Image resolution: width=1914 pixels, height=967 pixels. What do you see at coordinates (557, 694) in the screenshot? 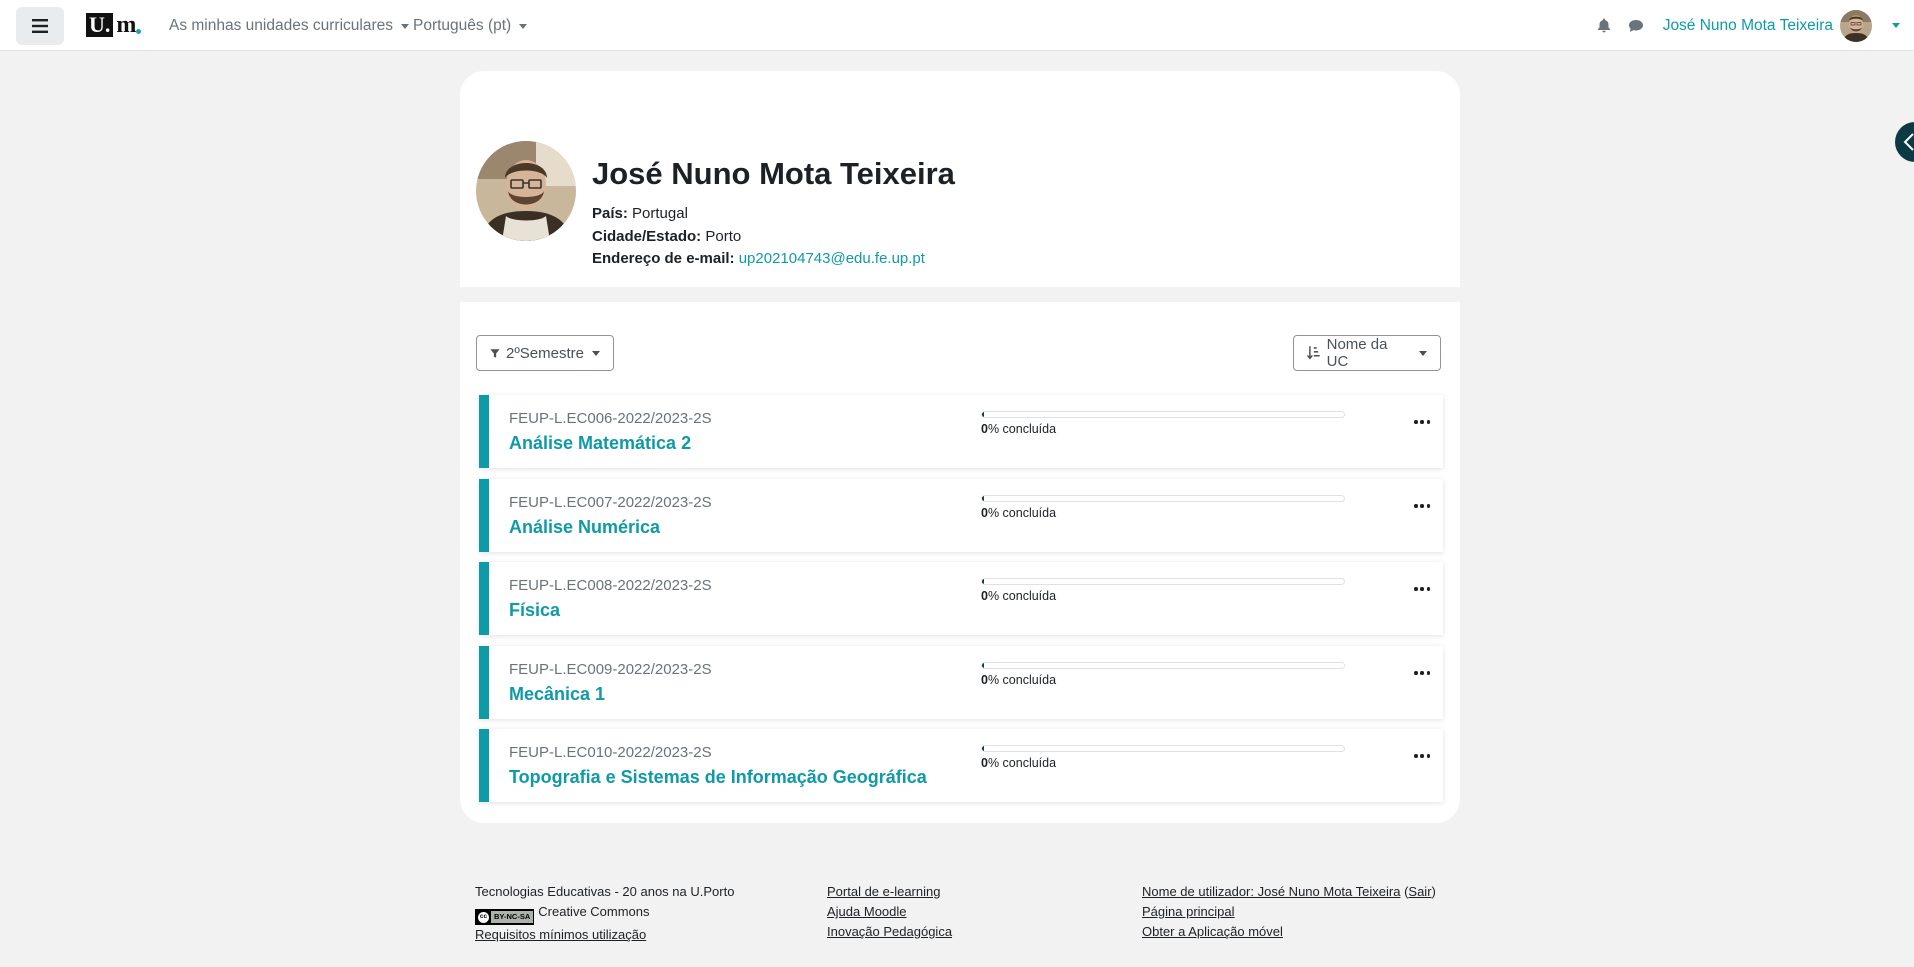
I see `course-title-link: Mecânica 1` at bounding box center [557, 694].